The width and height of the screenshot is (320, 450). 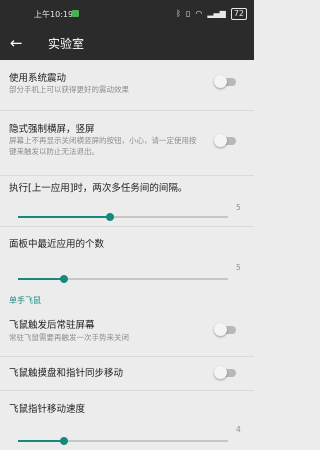 I want to click on bluetooth-icon: ᛒ, so click(x=178, y=13).